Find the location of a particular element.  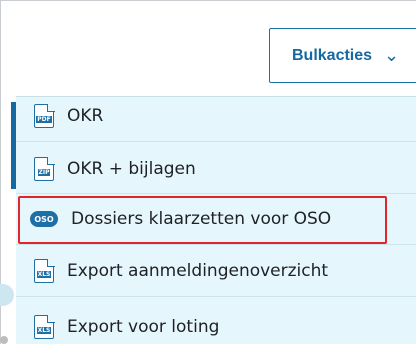

scroll-indicator-dot is located at coordinates (4, 340).